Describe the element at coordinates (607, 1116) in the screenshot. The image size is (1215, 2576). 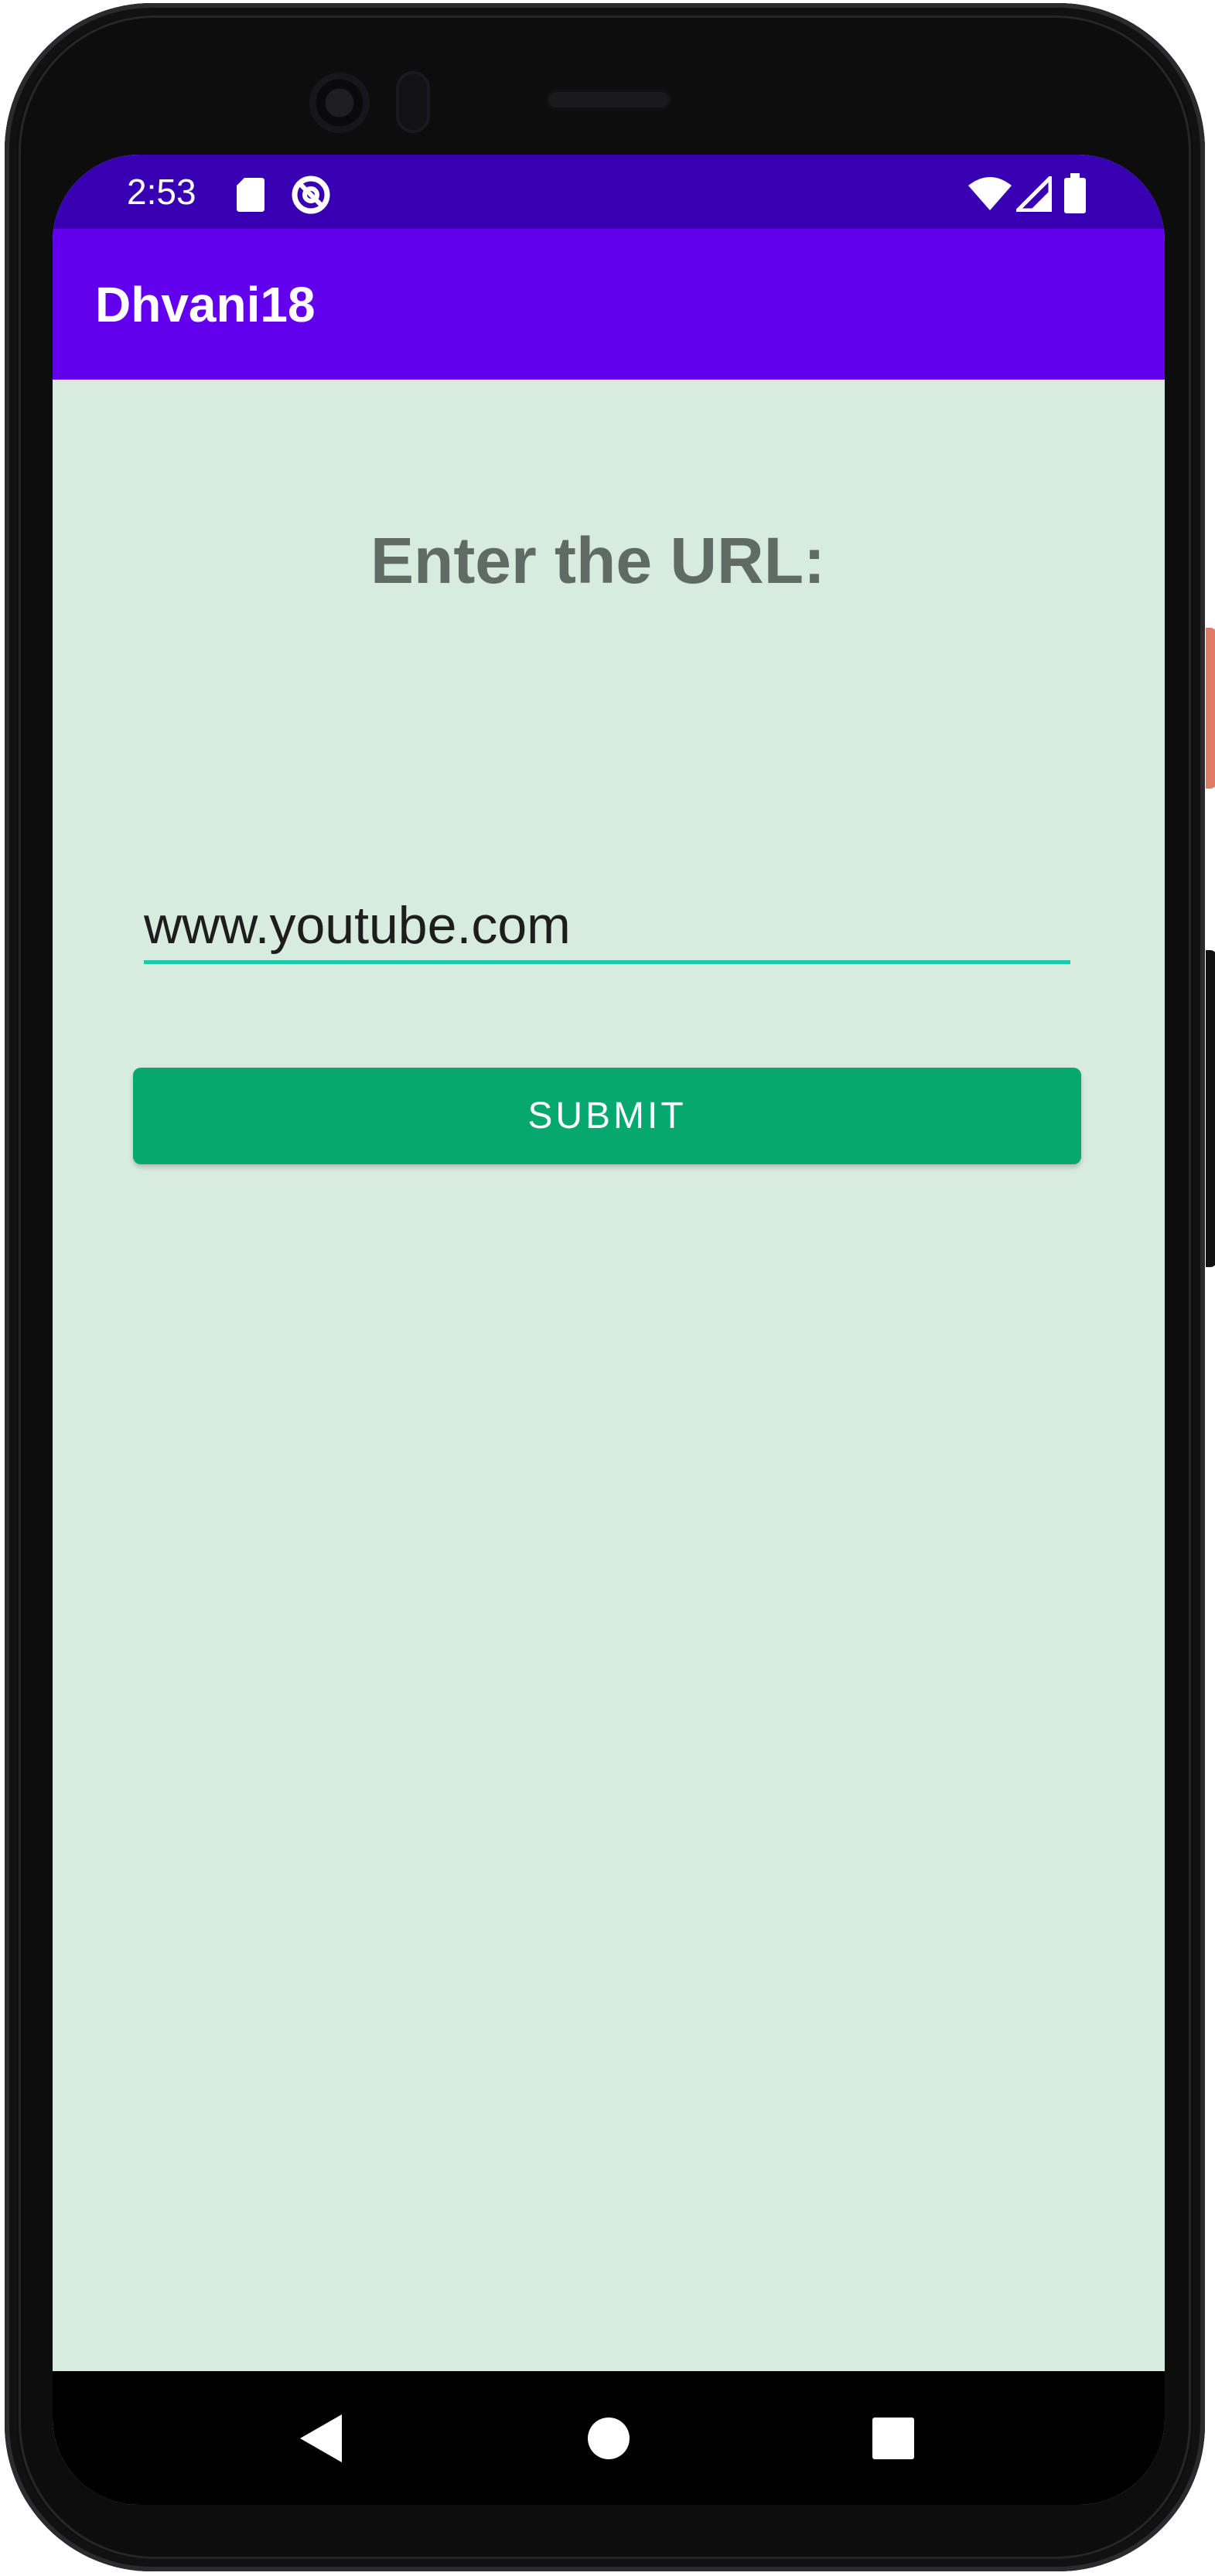
I see `submit-button: SUBMIT` at that location.